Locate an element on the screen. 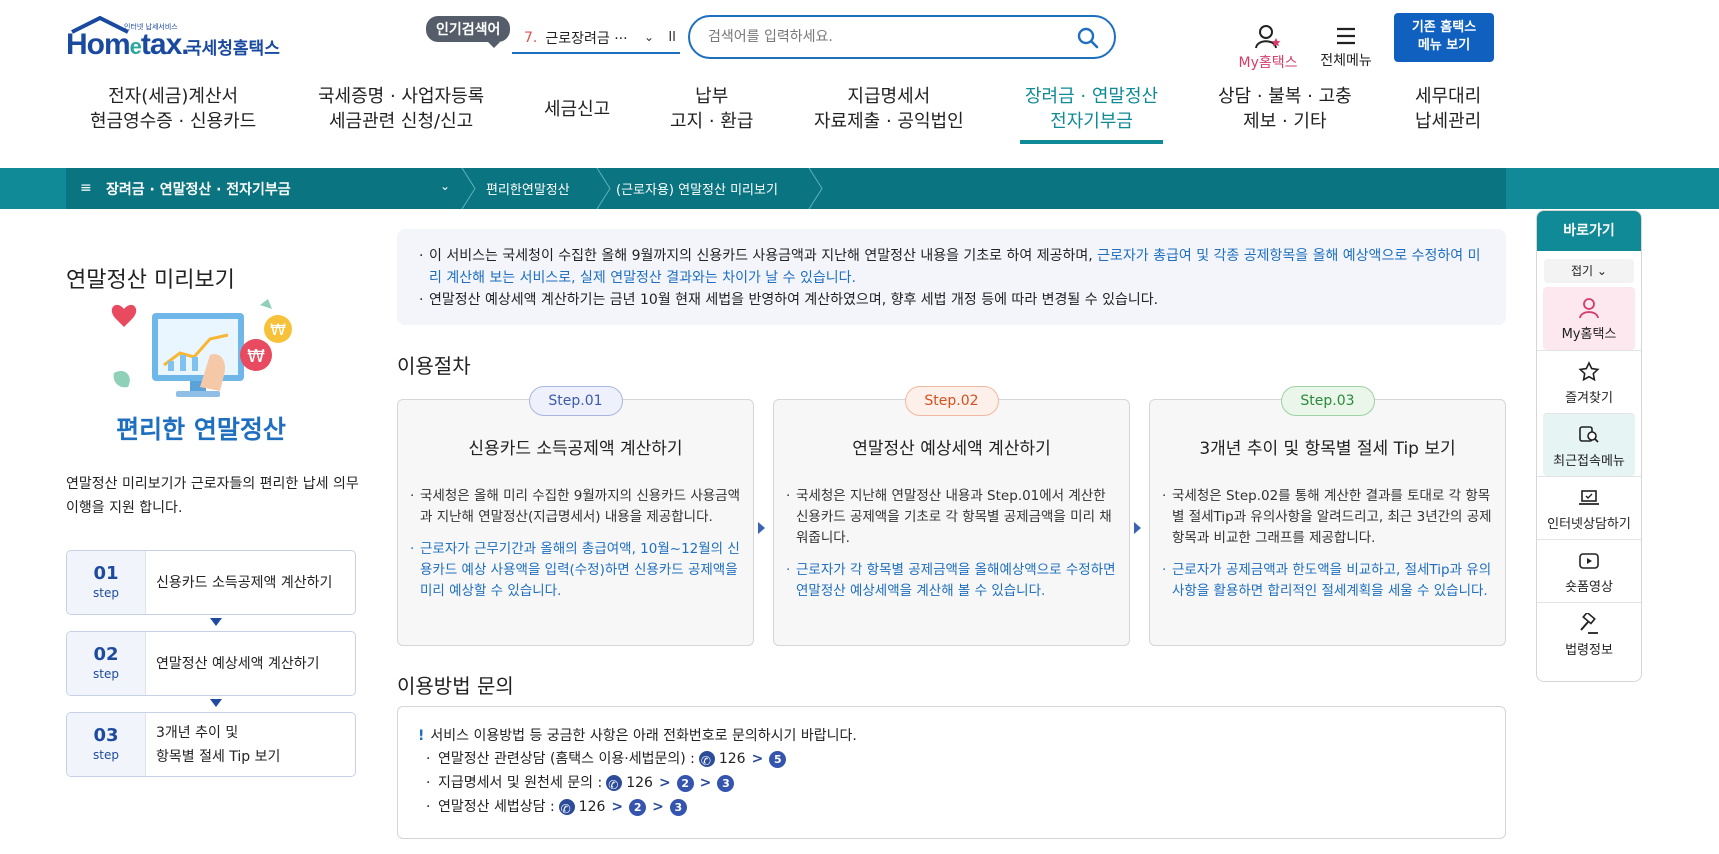 The width and height of the screenshot is (1719, 854). gnb-item-tax-agent: 세무대리 납세관리 is located at coordinates (1448, 109).